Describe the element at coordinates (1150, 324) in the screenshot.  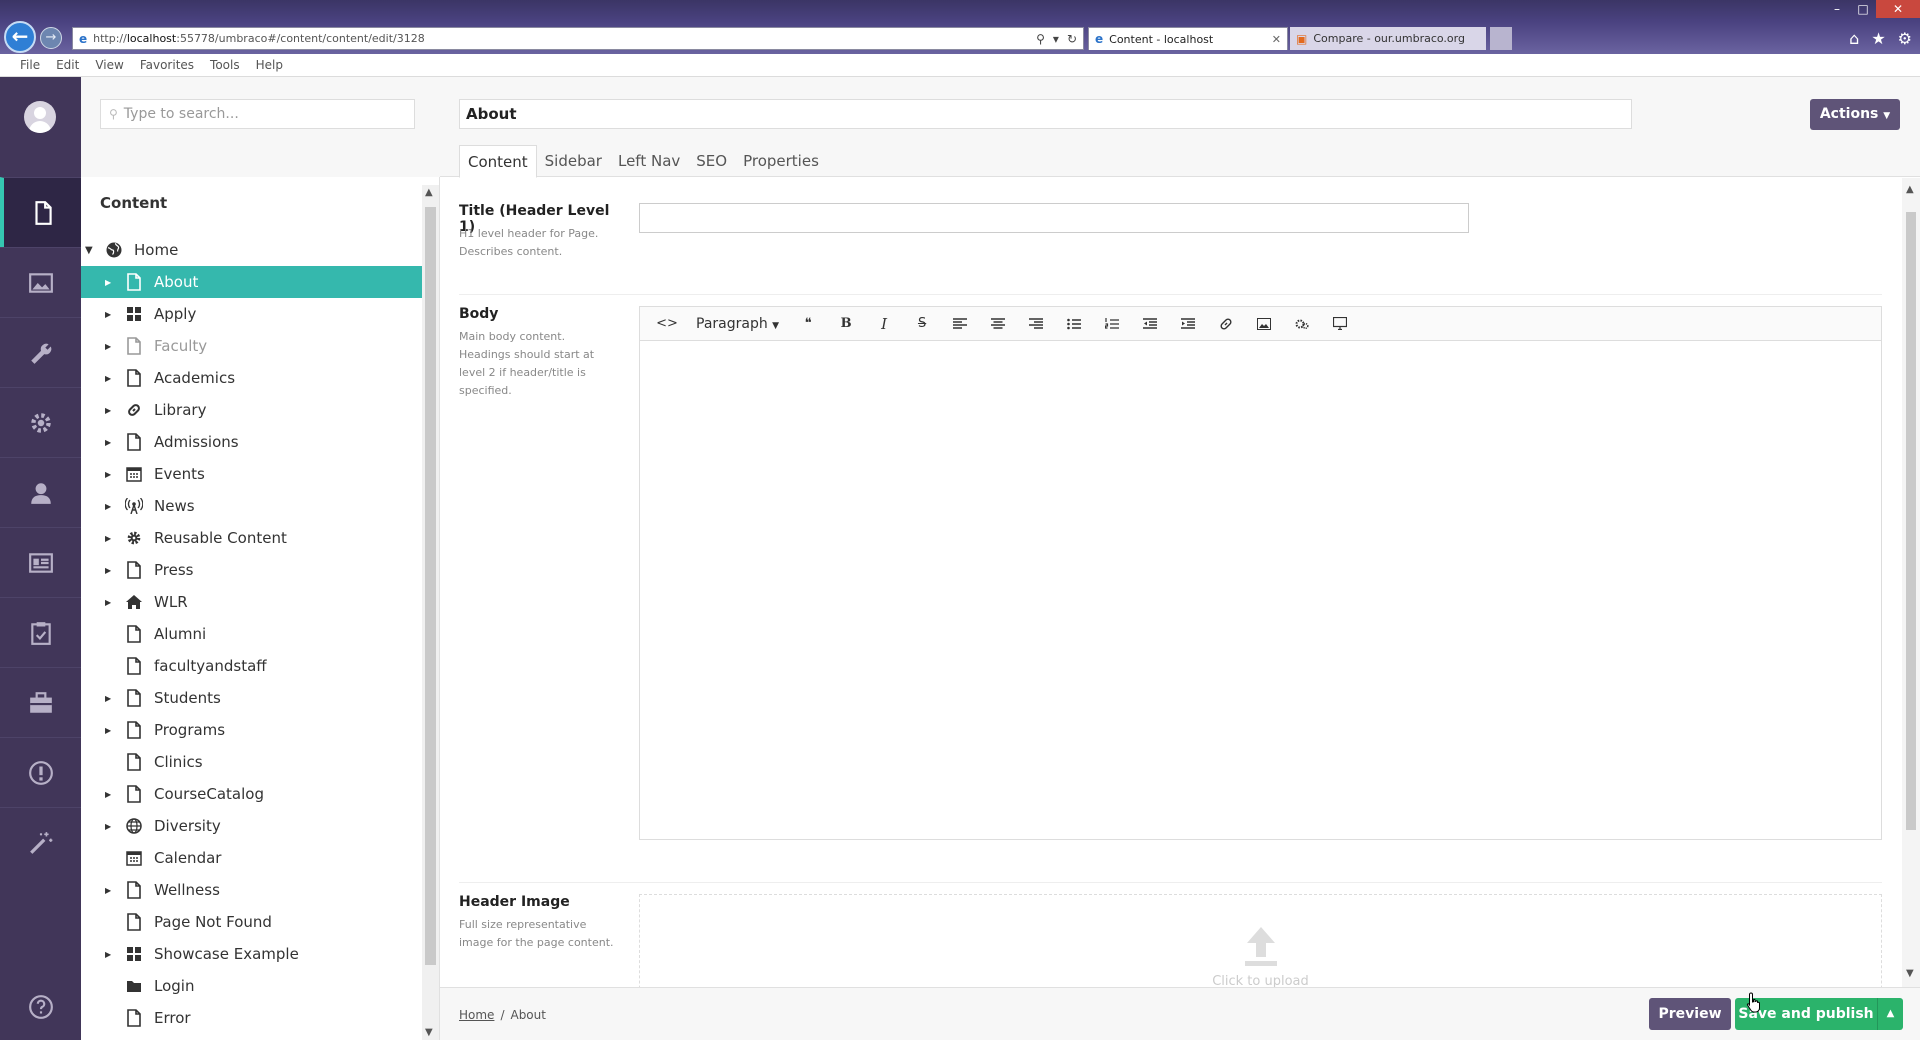
I see `outdent-icon` at that location.